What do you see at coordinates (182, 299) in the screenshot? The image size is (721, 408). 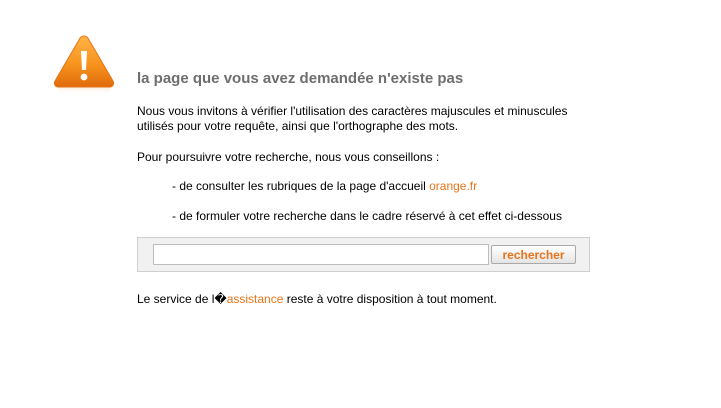 I see `footer-prefix: Le service de l�` at bounding box center [182, 299].